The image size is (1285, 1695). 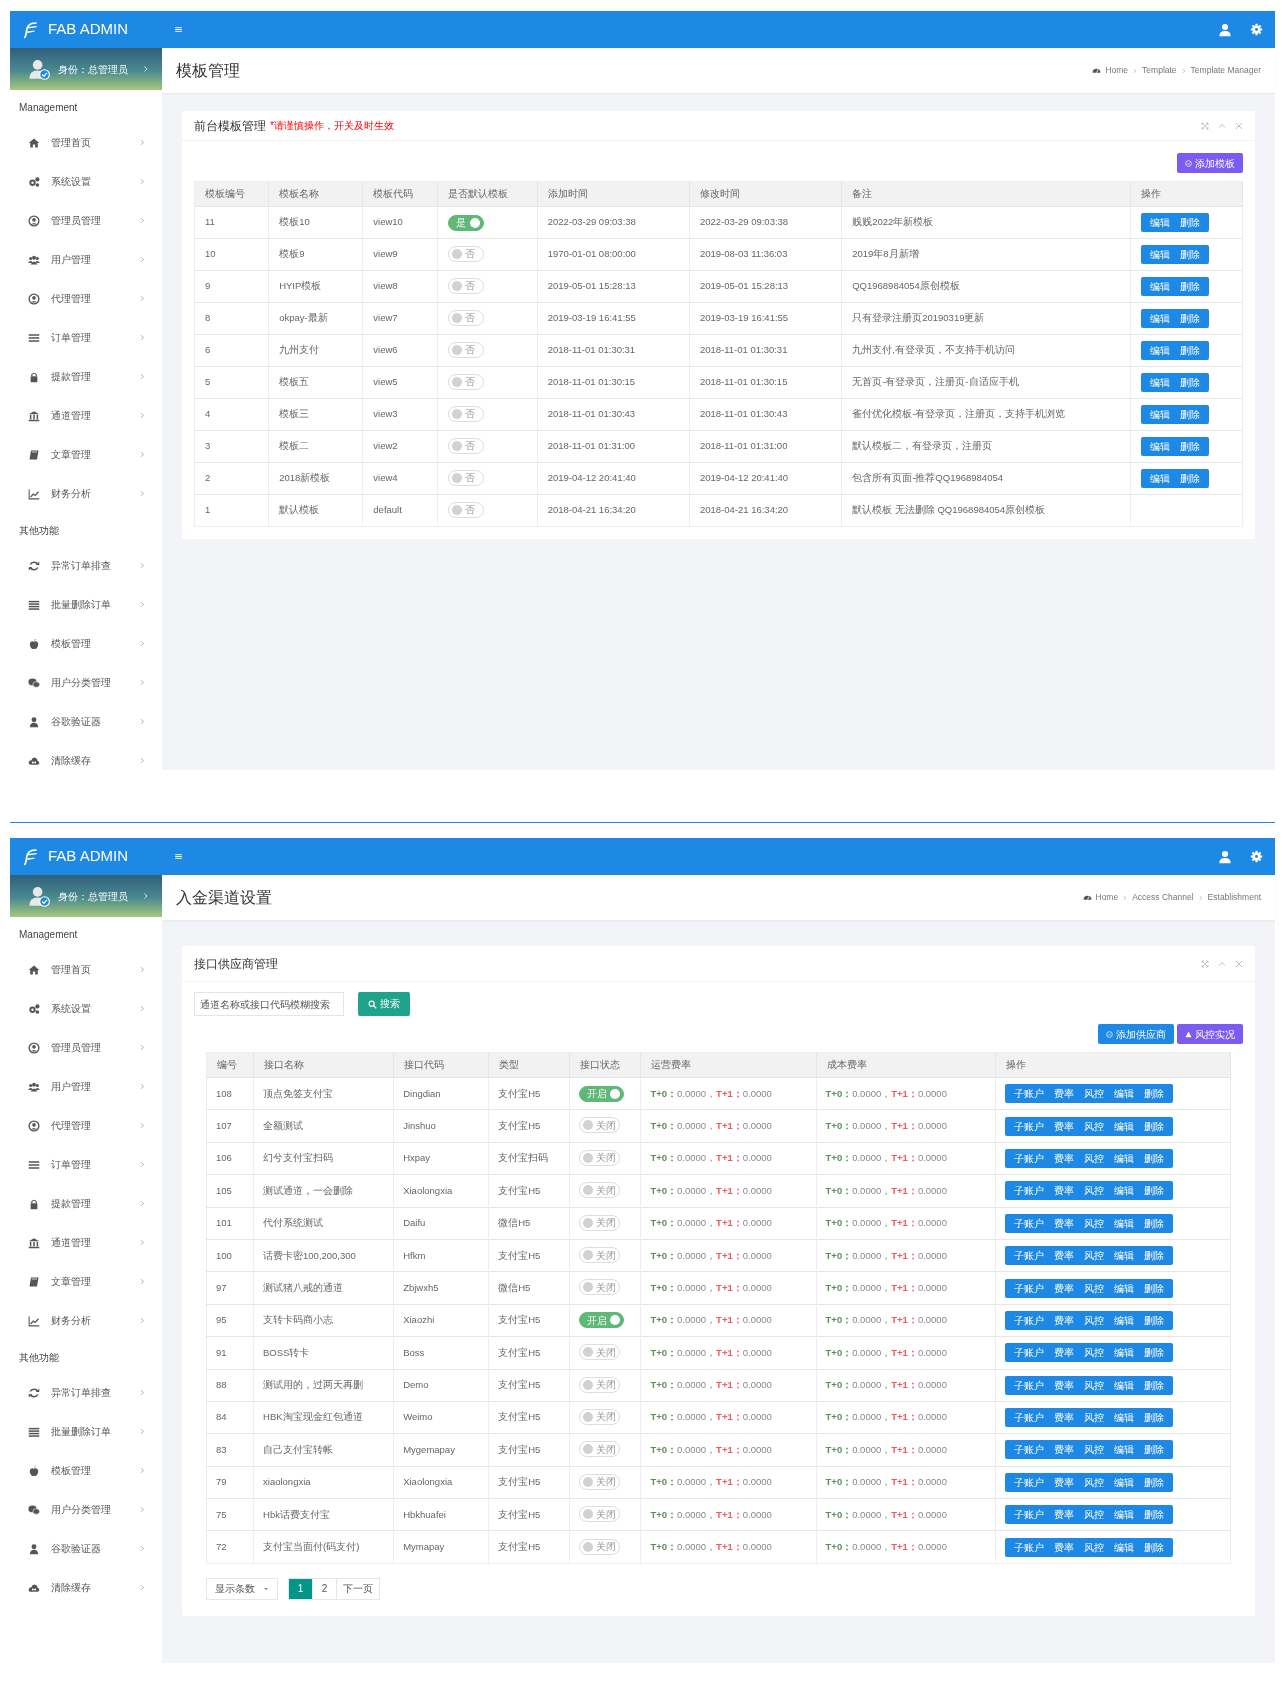 I want to click on settings-icon, so click(x=1256, y=29).